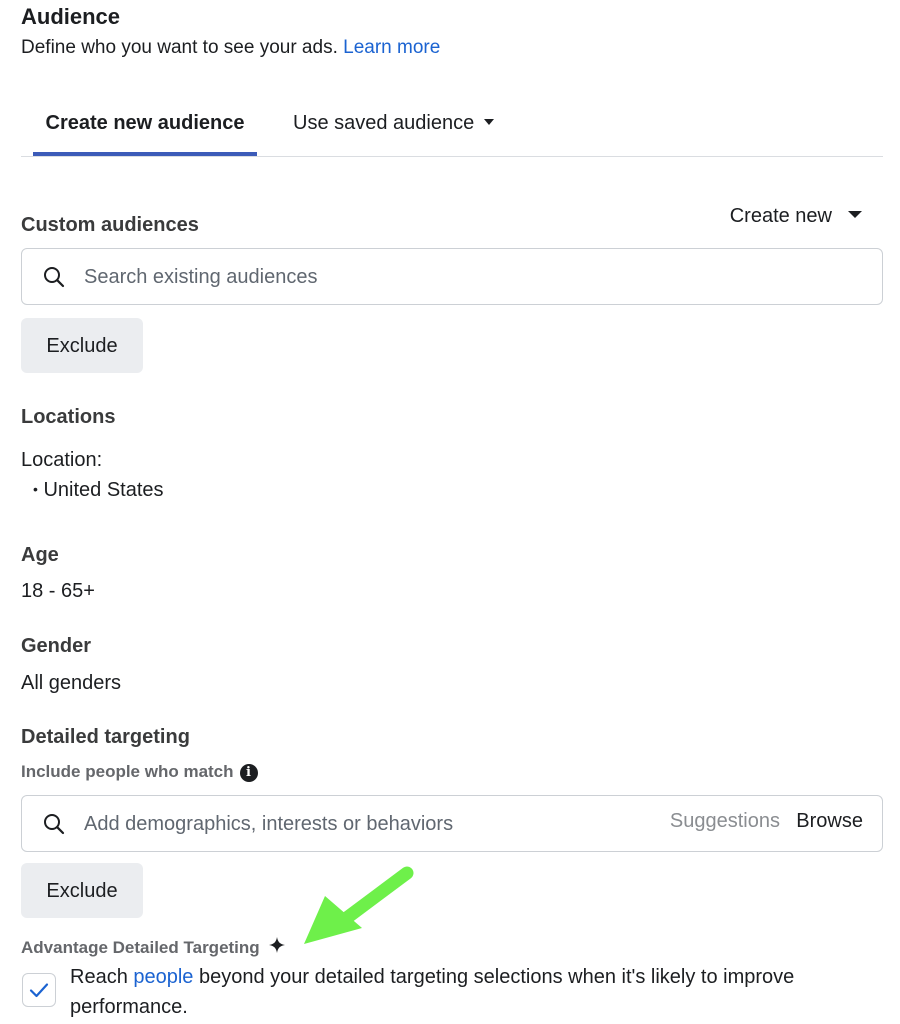  I want to click on tab-create-new-audience: Create new audience, so click(145, 126).